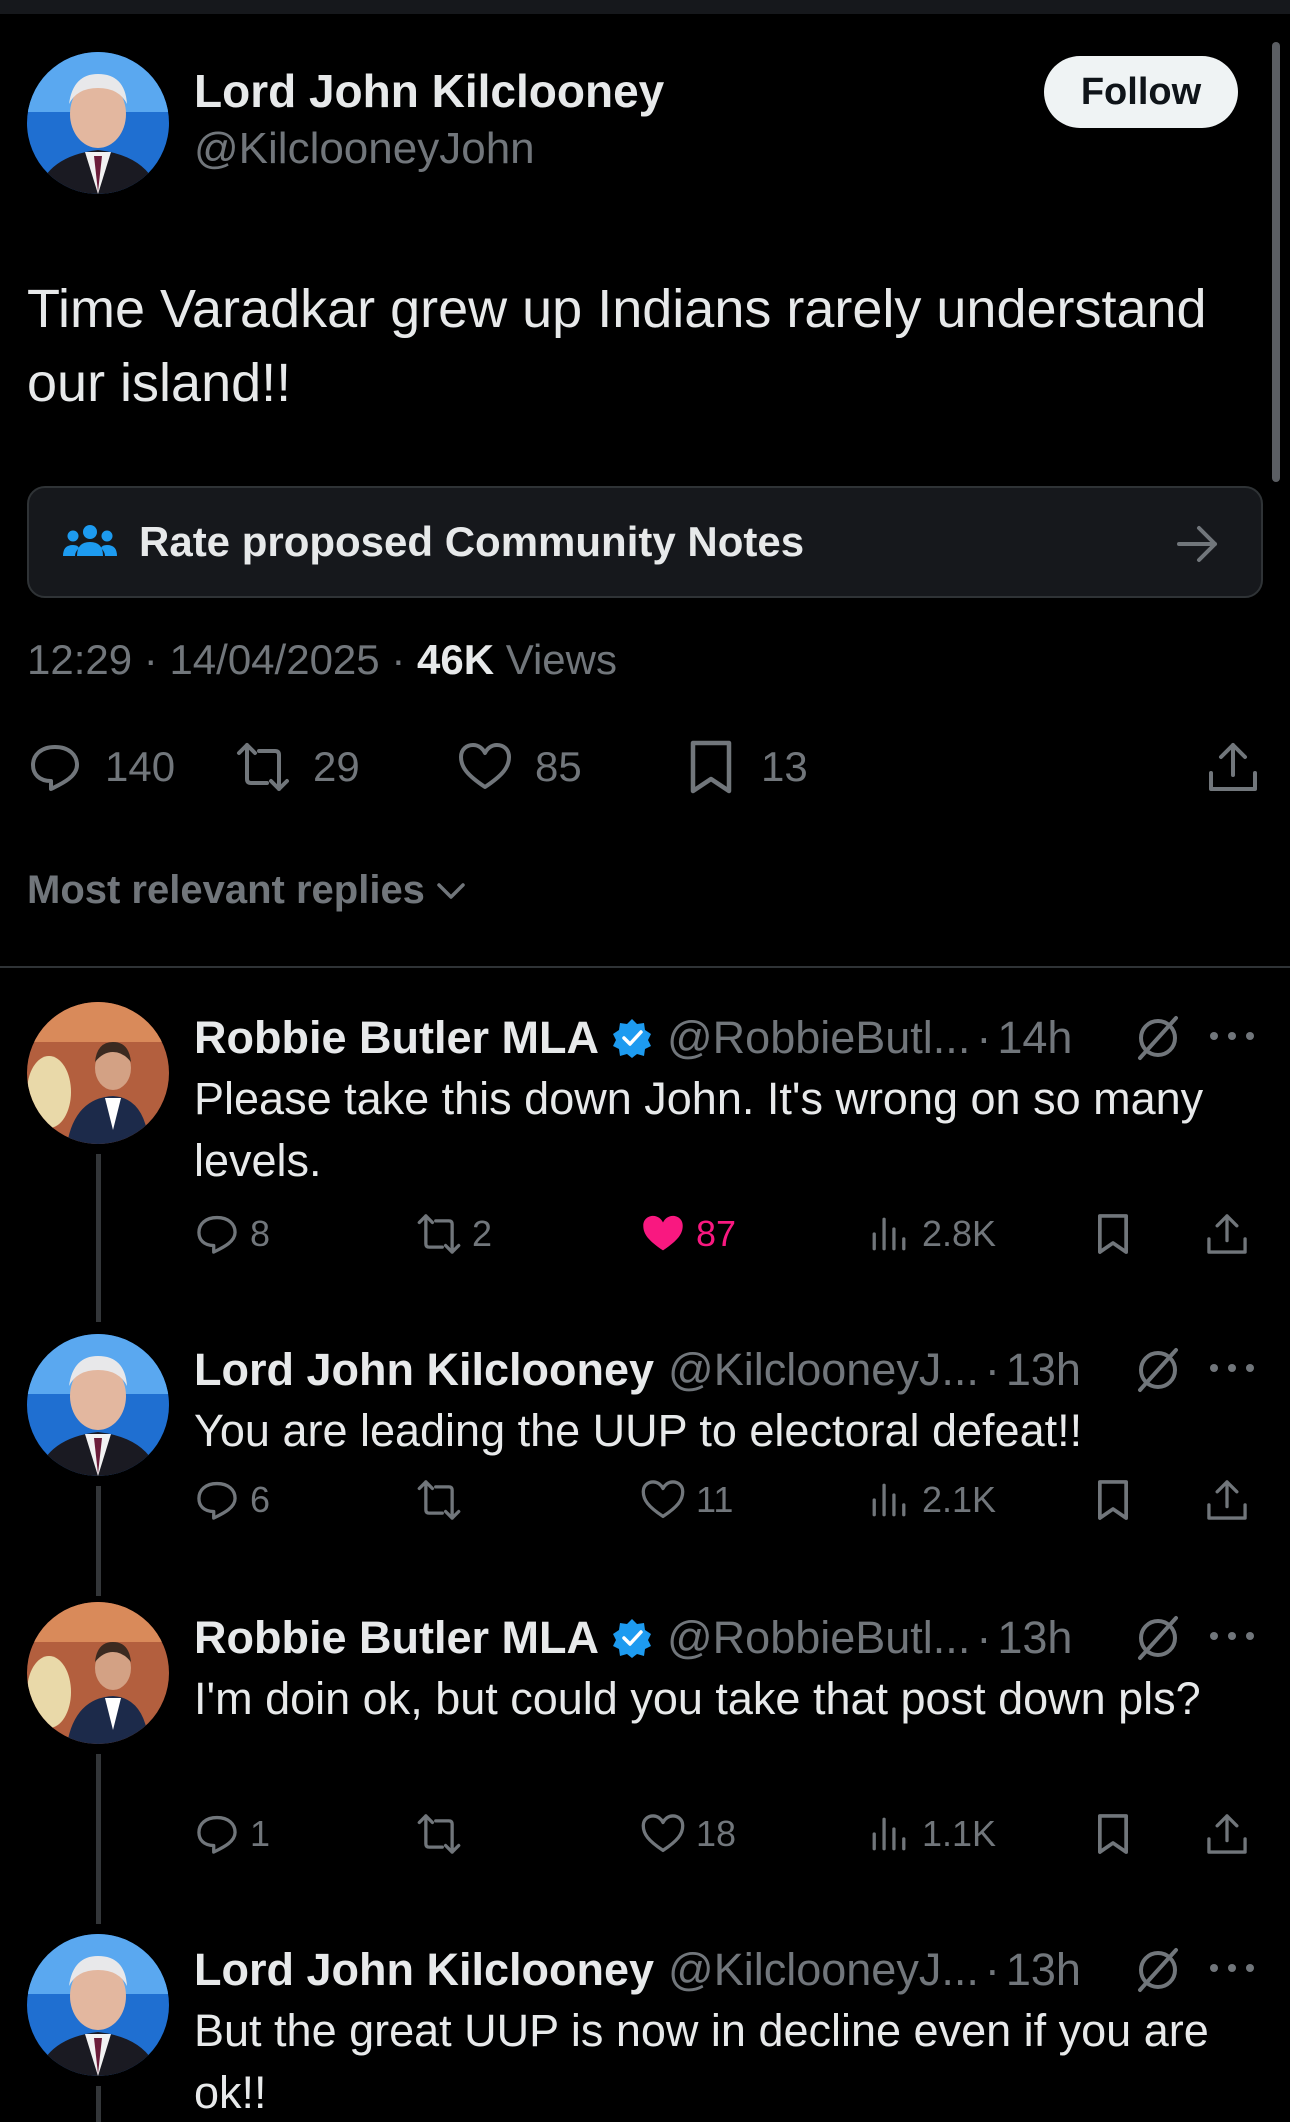 This screenshot has width=1290, height=2122. I want to click on bar-chart-icon, so click(889, 1834).